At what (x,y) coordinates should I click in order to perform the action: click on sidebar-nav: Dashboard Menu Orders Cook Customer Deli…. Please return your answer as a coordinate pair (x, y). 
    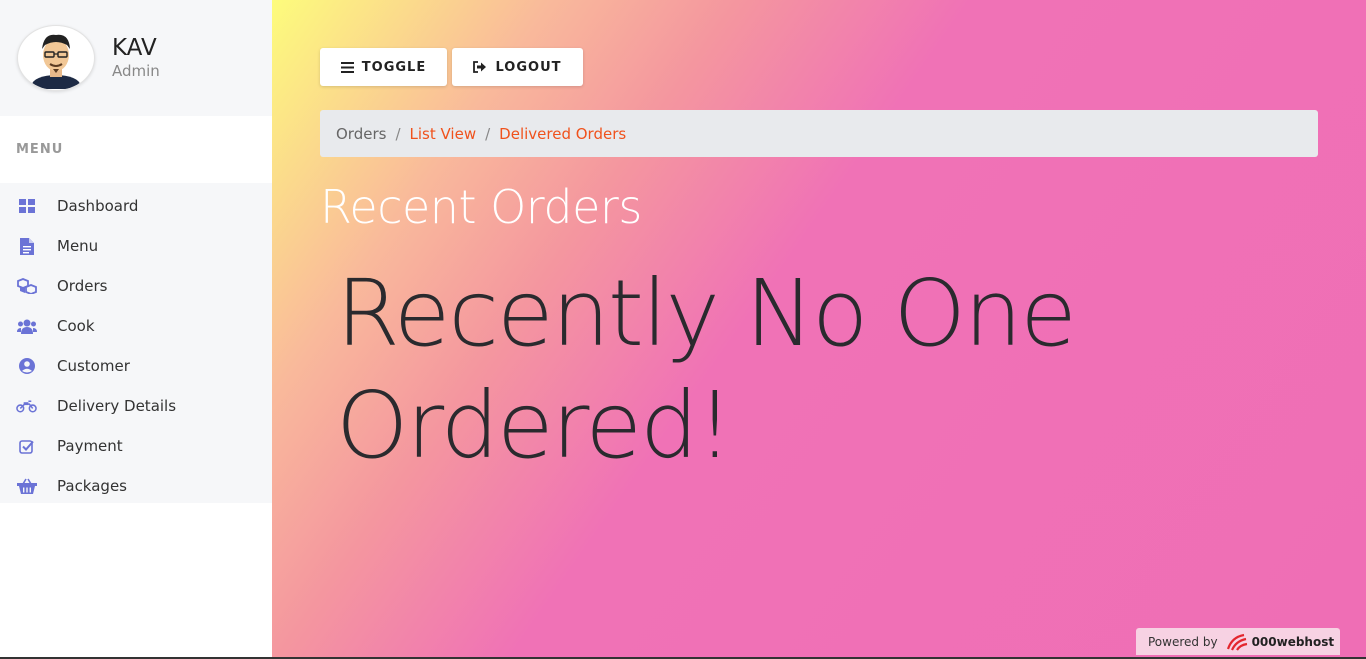
    Looking at the image, I should click on (136, 343).